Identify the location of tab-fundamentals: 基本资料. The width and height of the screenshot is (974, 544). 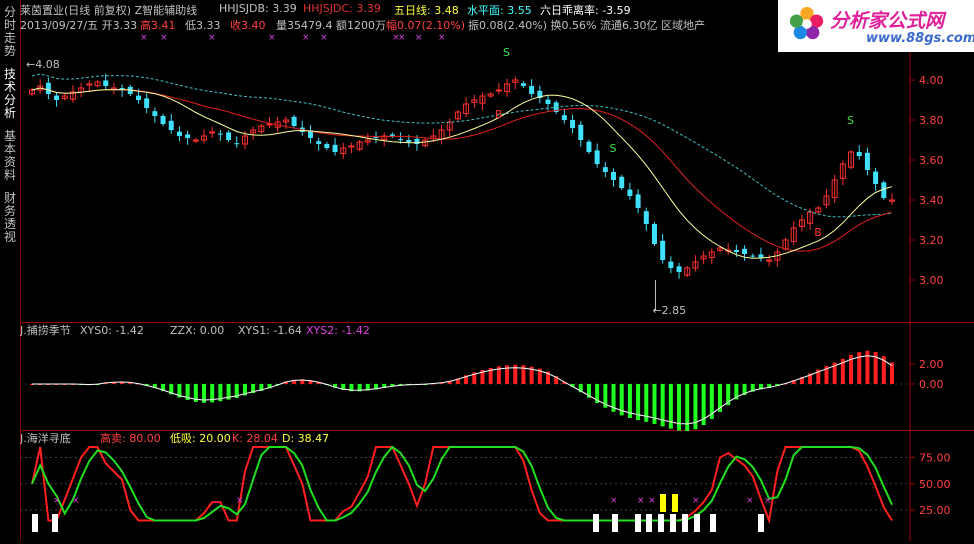
(10, 156).